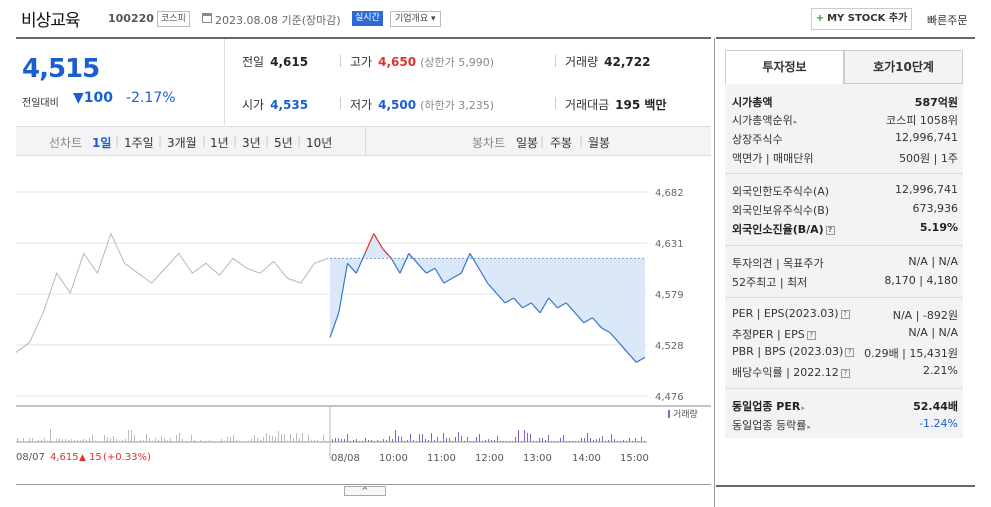 This screenshot has width=991, height=507. I want to click on info-key-text: PER | EPS(2023.03), so click(785, 313).